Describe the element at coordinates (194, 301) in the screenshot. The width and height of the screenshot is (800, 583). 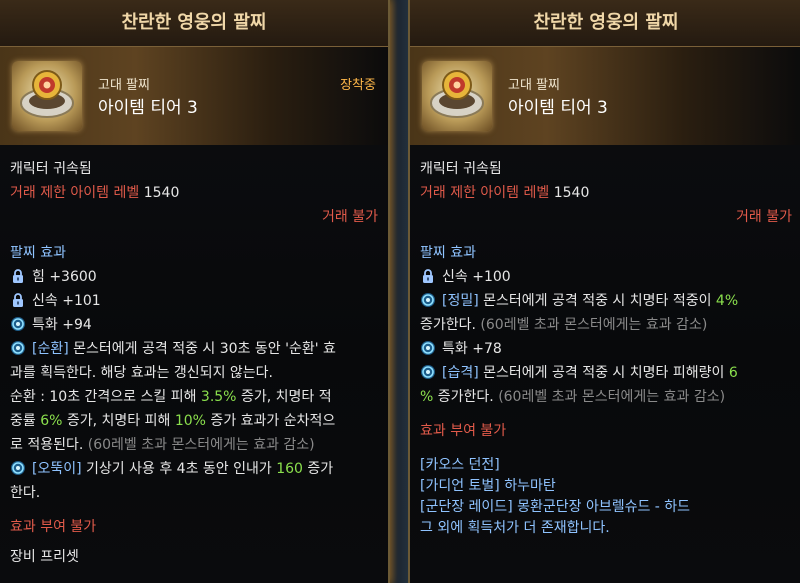
I see `stat-row: 신속 +101` at that location.